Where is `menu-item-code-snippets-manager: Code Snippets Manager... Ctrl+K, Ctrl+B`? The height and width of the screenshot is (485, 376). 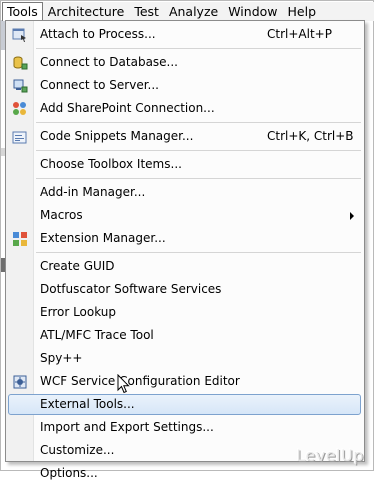
menu-item-code-snippets-manager: Code Snippets Manager... Ctrl+K, Ctrl+B is located at coordinates (185, 136).